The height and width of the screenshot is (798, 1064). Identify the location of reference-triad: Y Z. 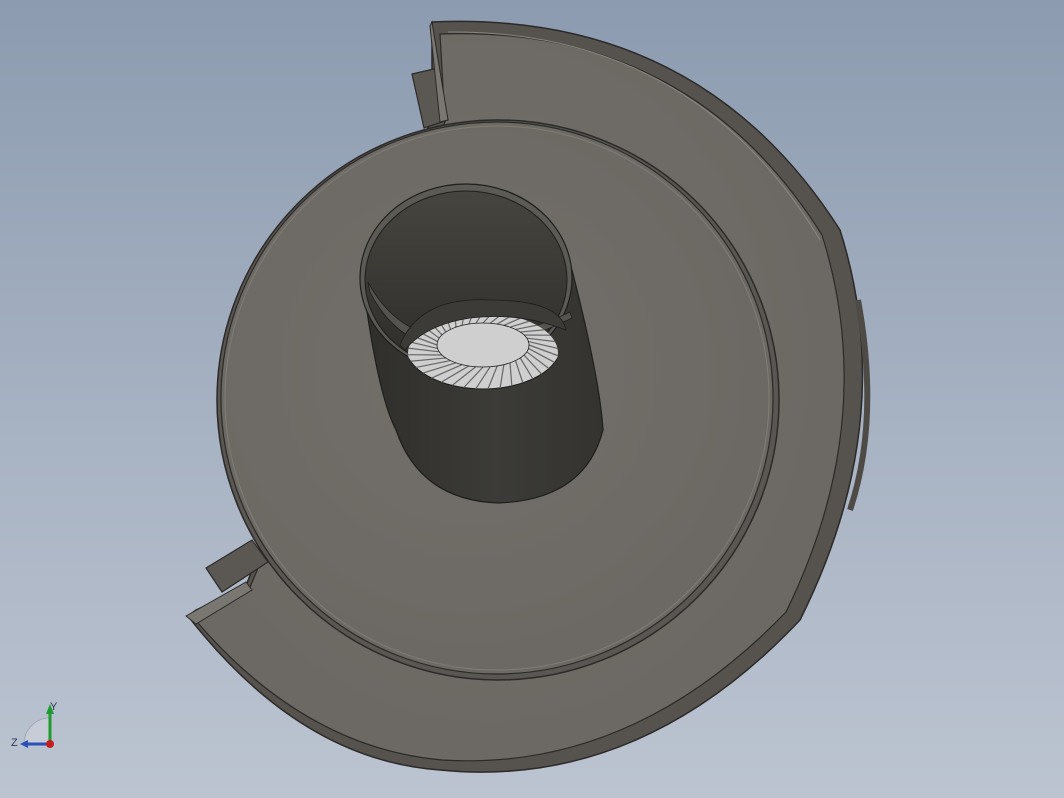
(38, 728).